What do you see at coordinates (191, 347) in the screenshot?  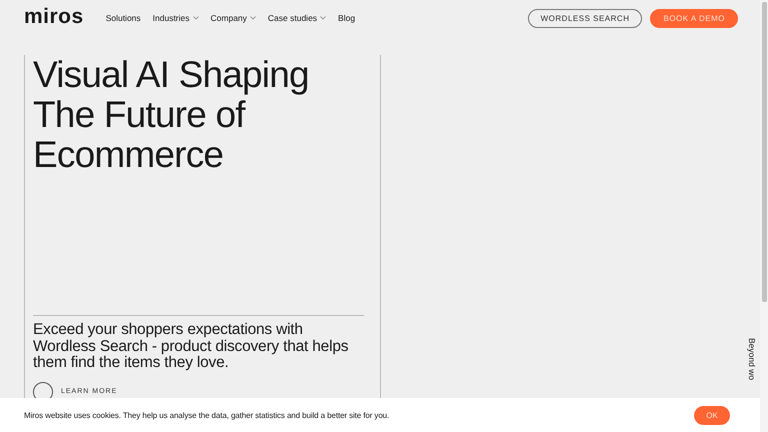 I see `hero-subtitle: Exceed your shoppers expectations with Wordless Search - product discovery that helps them find the items they love.` at bounding box center [191, 347].